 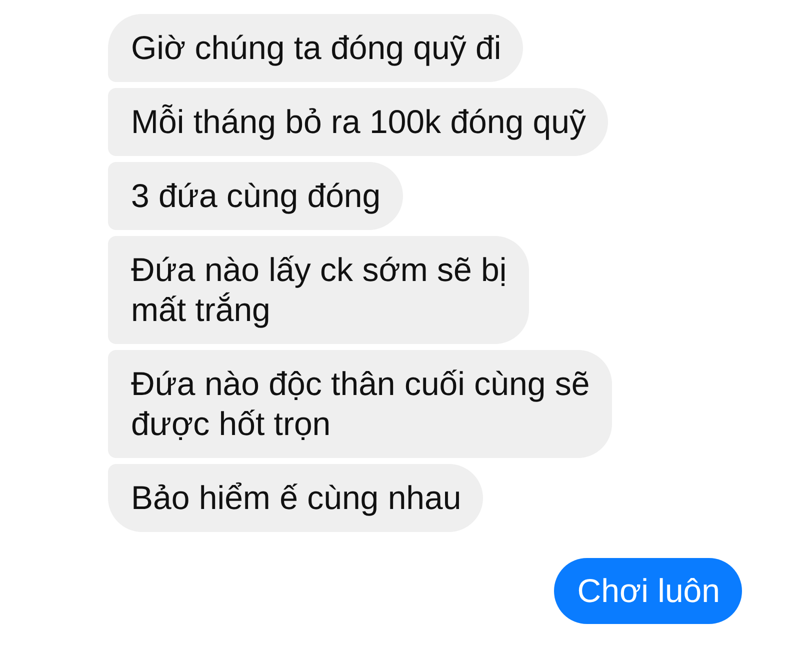 I want to click on message-bubble: Chơi luôn, so click(x=648, y=591).